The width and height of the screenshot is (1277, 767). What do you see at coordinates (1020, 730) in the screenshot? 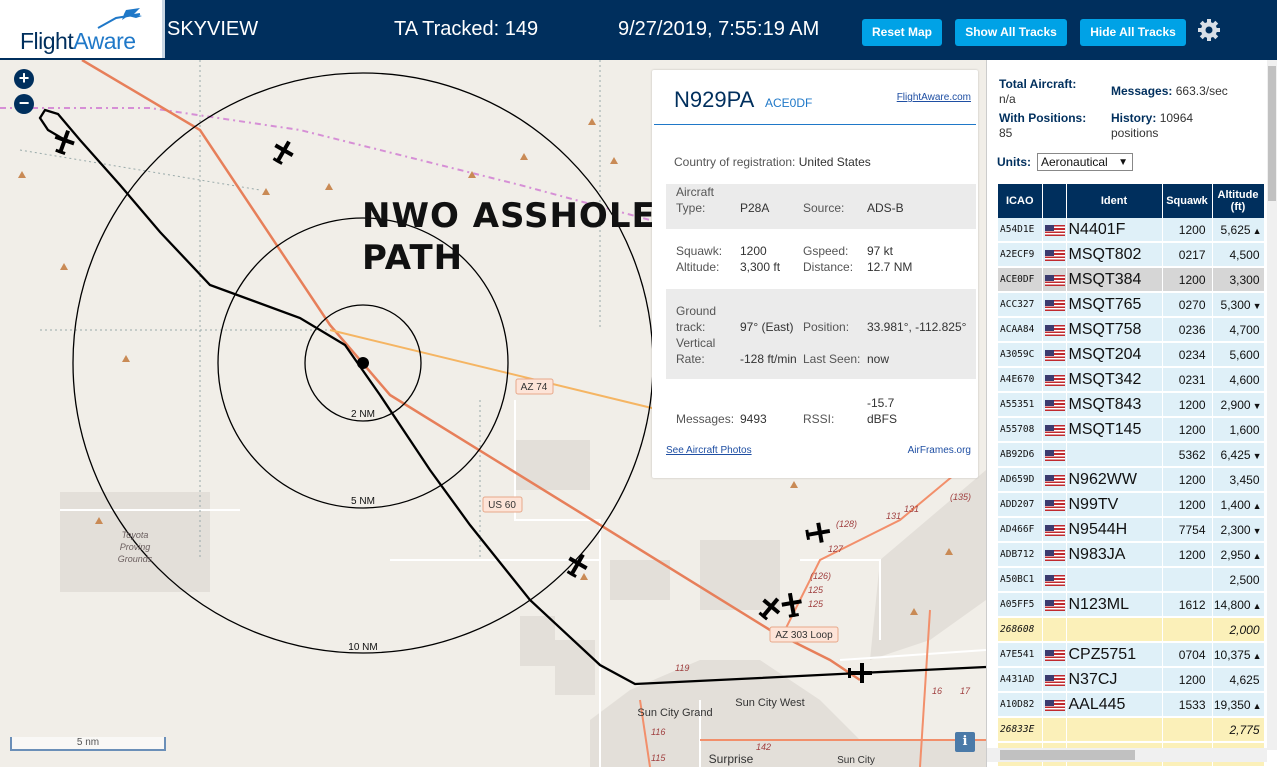
I see `icao-cell: 26833E` at bounding box center [1020, 730].